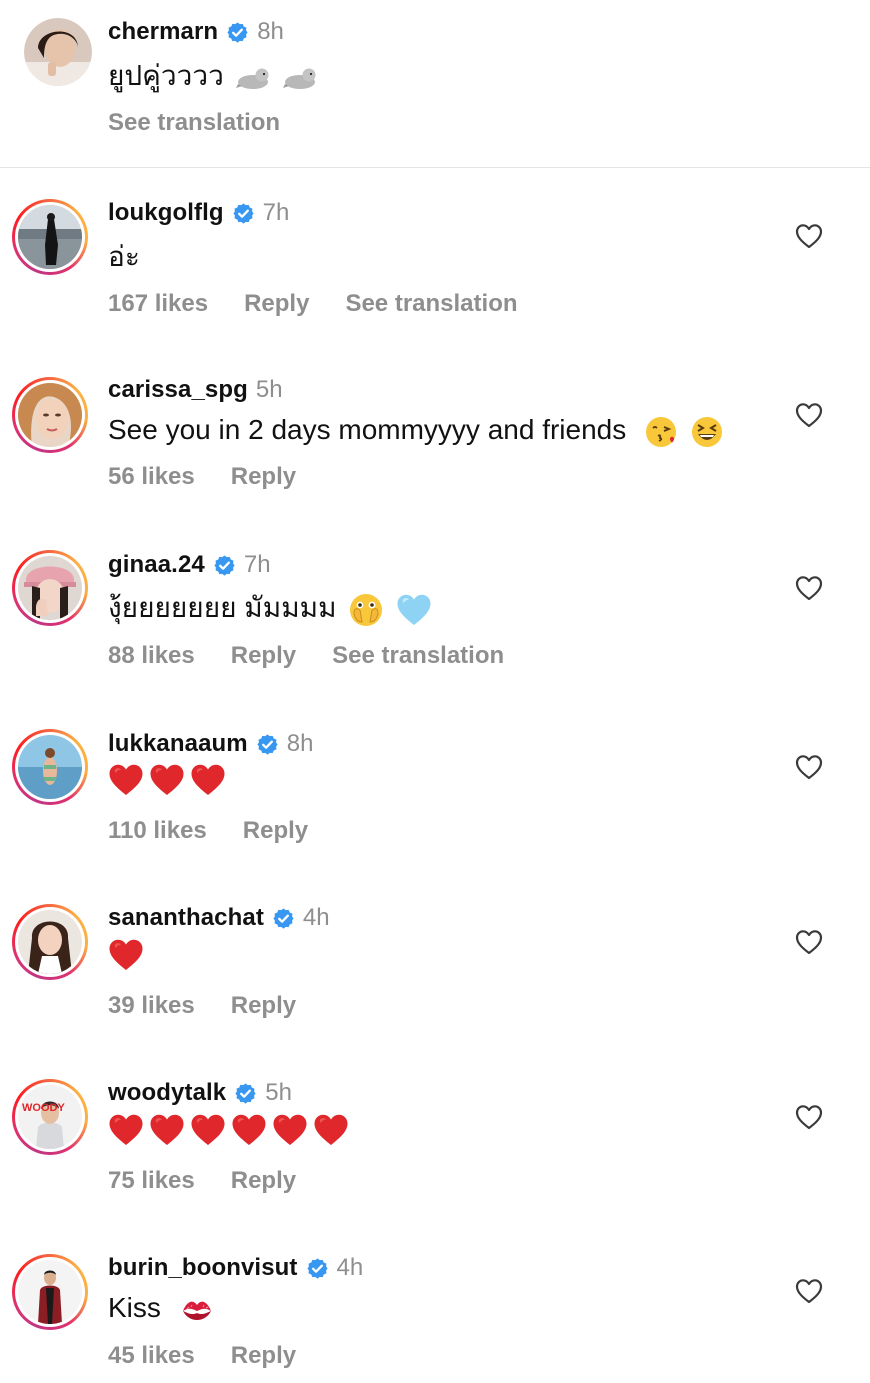 The width and height of the screenshot is (870, 1383). I want to click on comment-text: อ่ะ, so click(124, 256).